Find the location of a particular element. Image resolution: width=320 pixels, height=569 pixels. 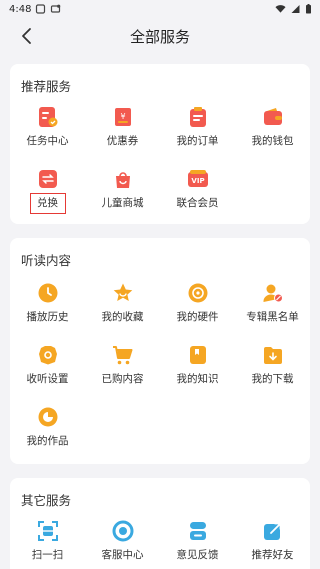

customer-service-icon is located at coordinates (122, 531).